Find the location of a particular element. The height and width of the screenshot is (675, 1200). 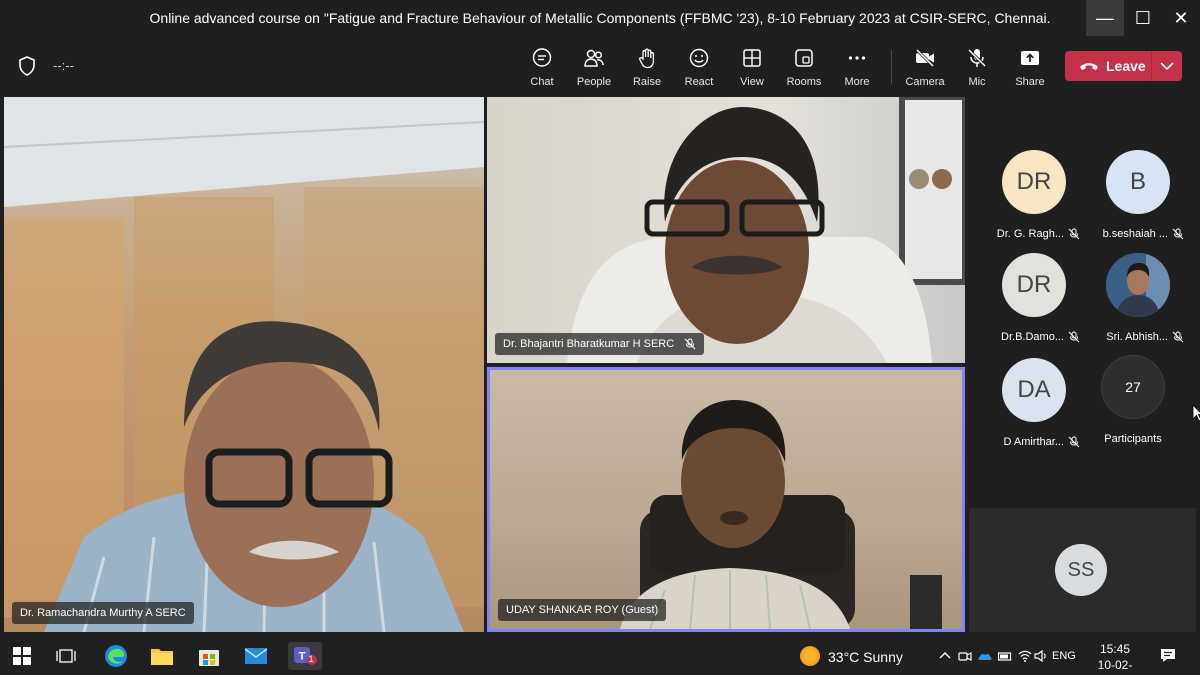

file-explorer-button is located at coordinates (162, 656).